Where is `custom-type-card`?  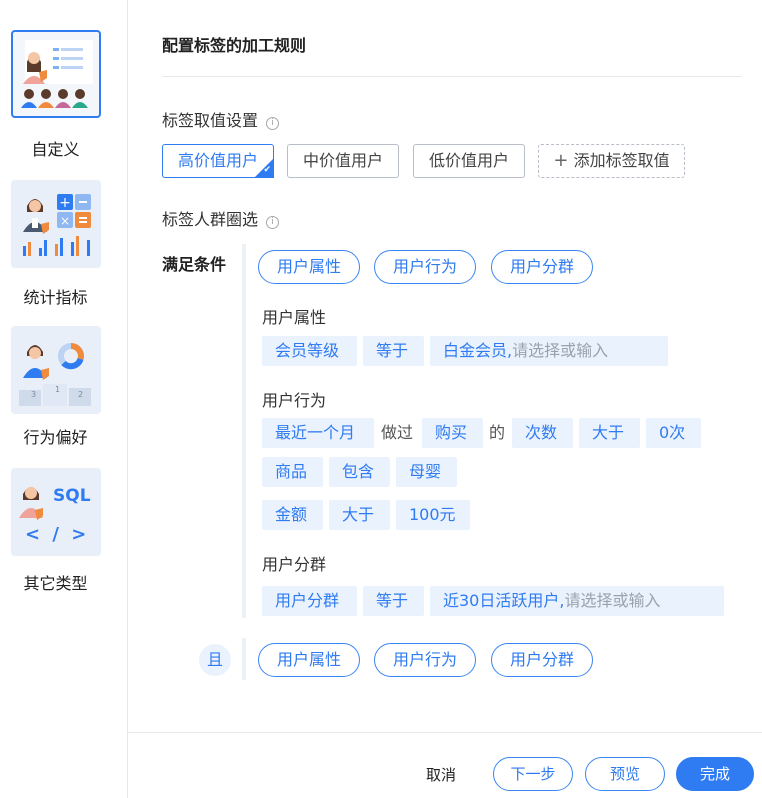 custom-type-card is located at coordinates (56, 74).